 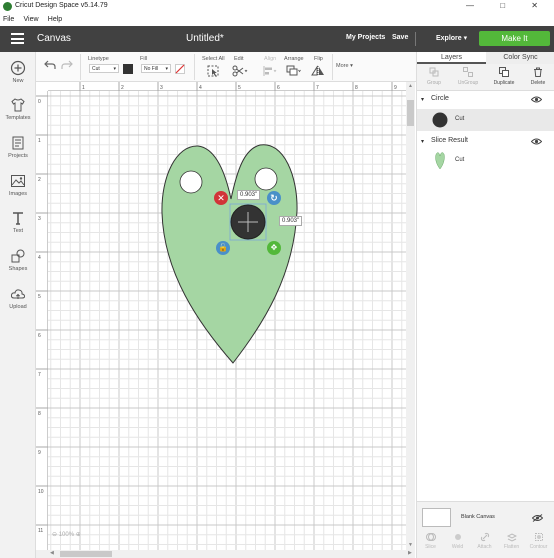 I want to click on sidebar-item-shapes: Shapes, so click(x=18, y=260).